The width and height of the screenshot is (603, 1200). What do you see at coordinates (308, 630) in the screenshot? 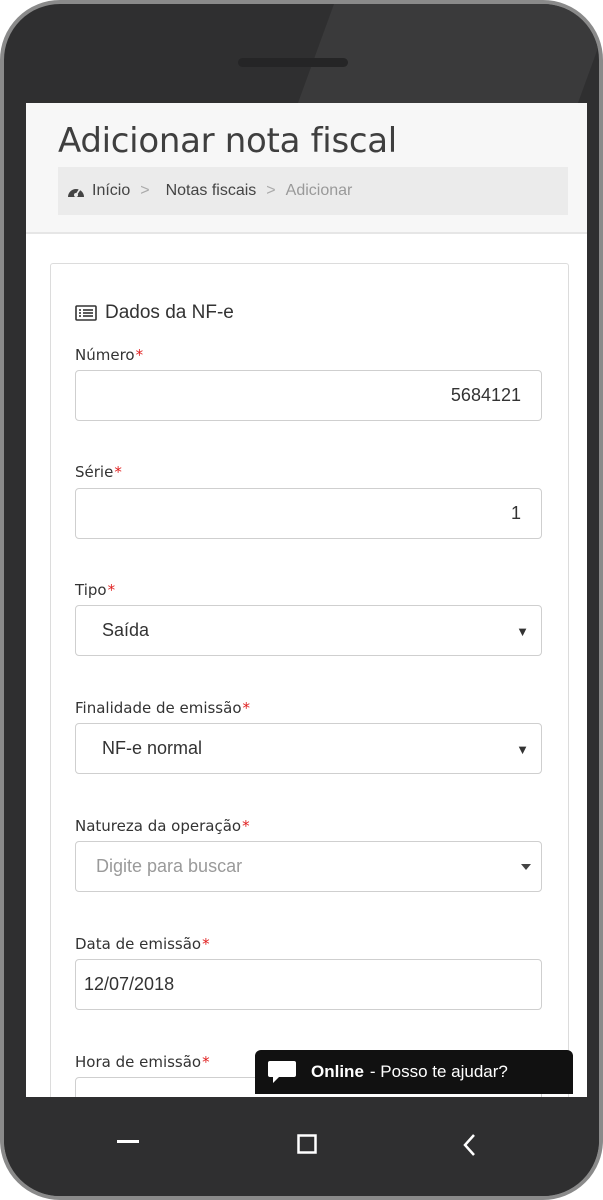
I see `tipo-select: Saída ▼` at bounding box center [308, 630].